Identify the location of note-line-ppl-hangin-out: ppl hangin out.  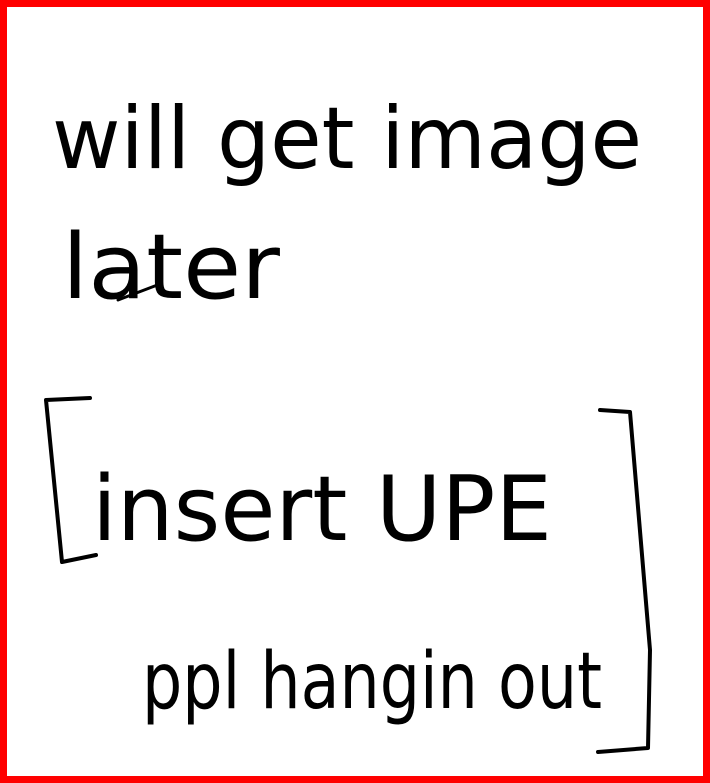
(372, 682).